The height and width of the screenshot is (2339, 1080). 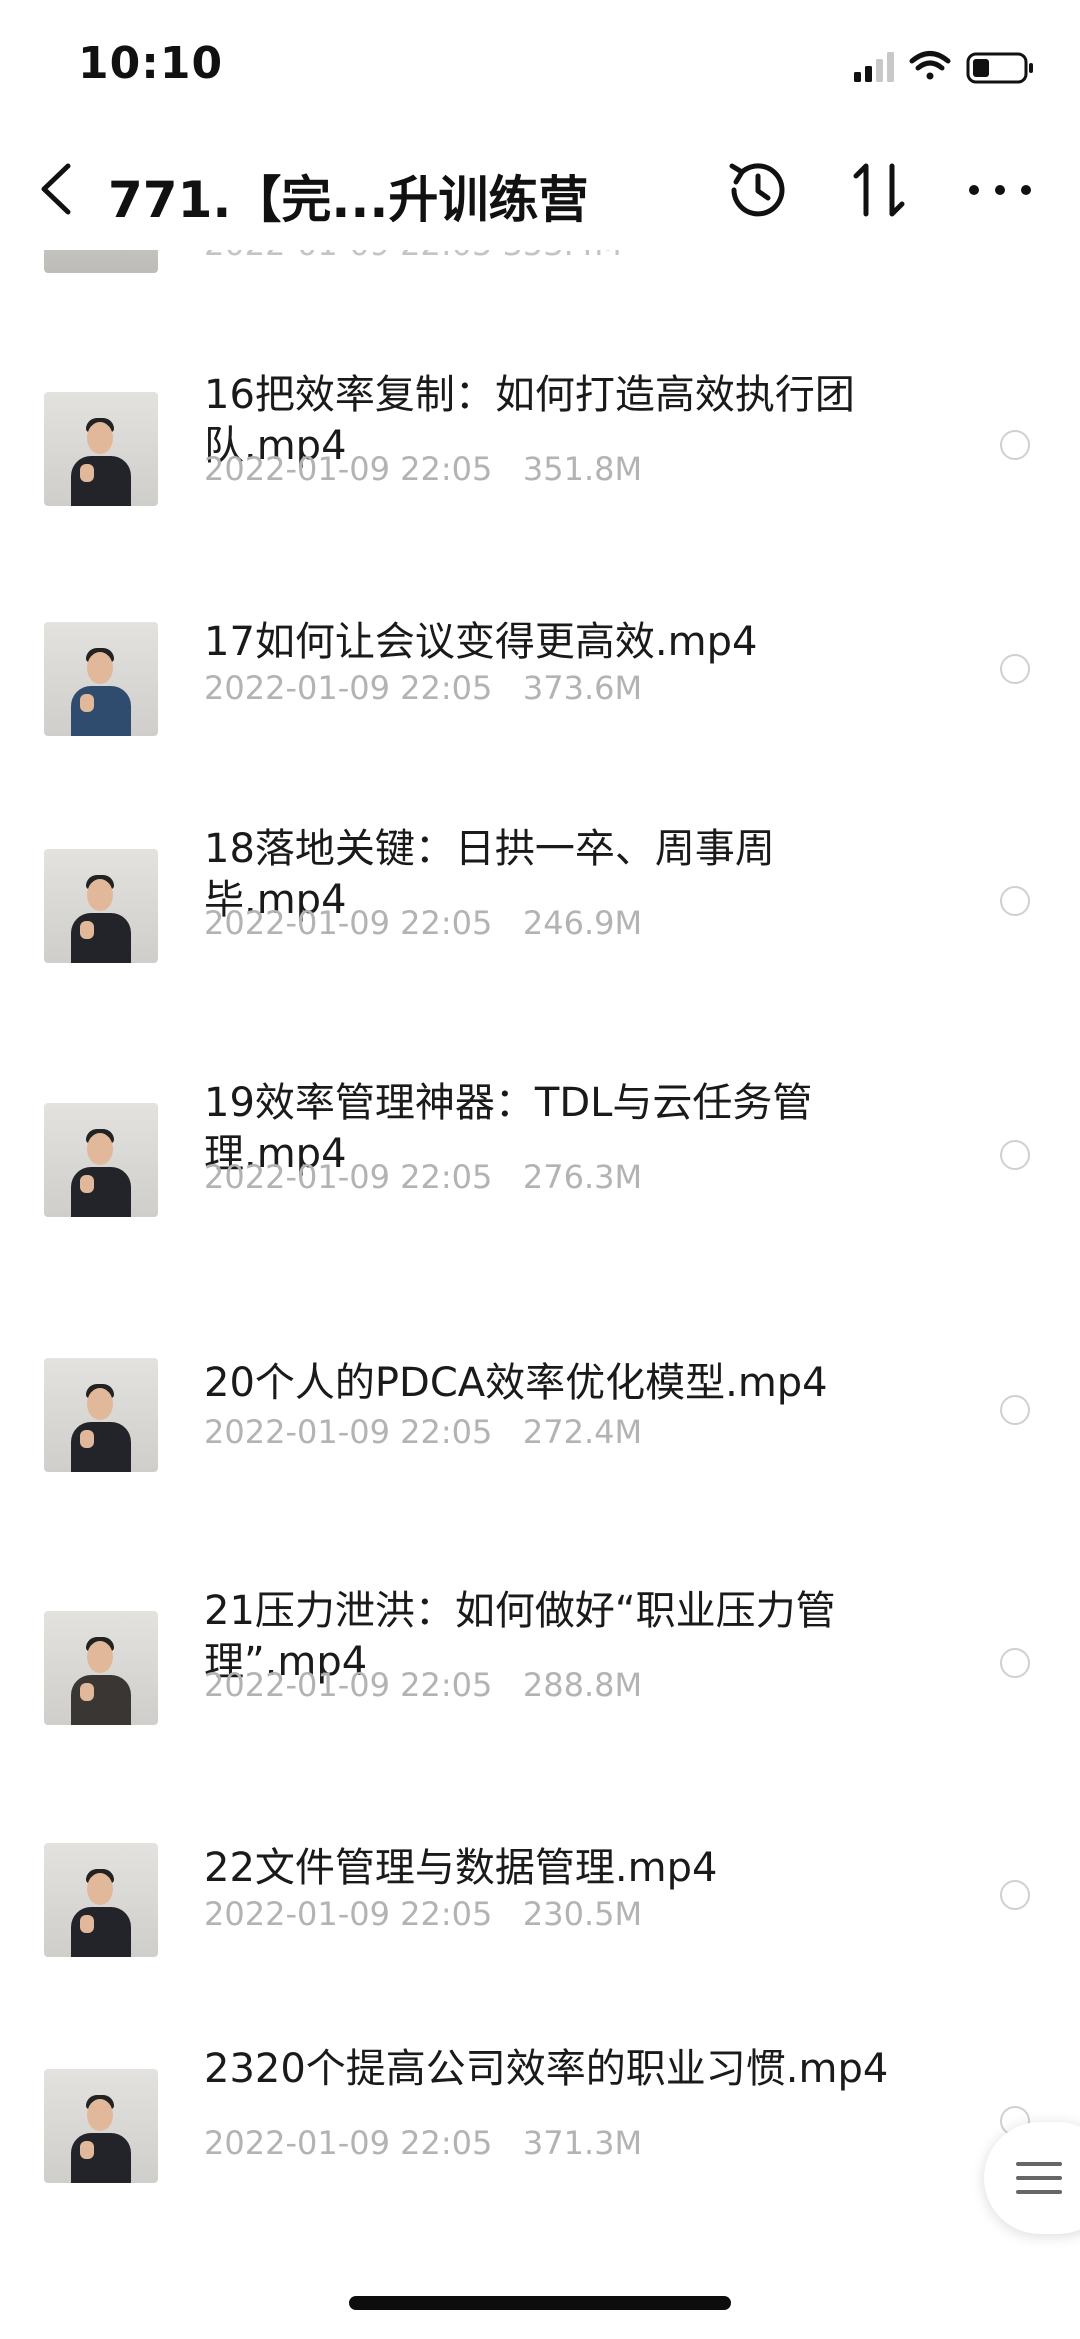 I want to click on file-name: 17如何让会议变得更高效.mp4, so click(x=481, y=642).